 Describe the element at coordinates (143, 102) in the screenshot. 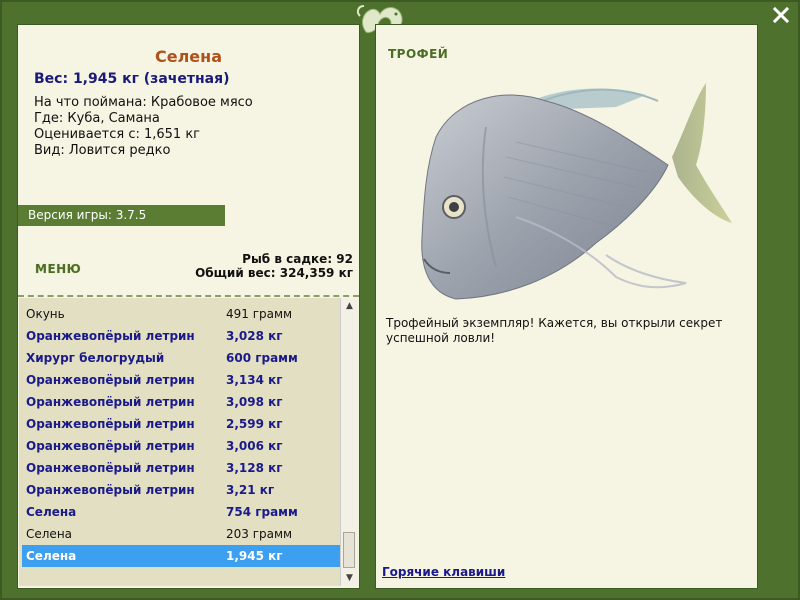

I see `bait-info: На что поймана: Крабовое мясо` at that location.